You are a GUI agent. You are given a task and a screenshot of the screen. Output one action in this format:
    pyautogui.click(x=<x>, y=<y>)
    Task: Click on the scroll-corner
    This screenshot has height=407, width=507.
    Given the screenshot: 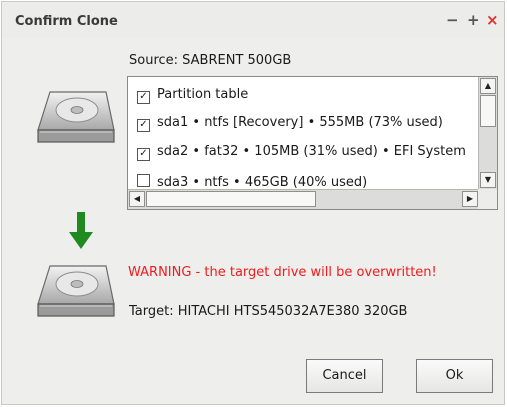 What is the action you would take?
    pyautogui.click(x=487, y=199)
    